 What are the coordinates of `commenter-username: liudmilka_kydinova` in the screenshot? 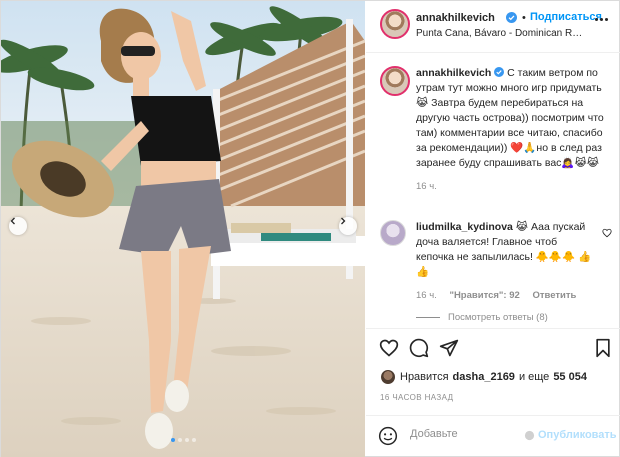 It's located at (464, 227).